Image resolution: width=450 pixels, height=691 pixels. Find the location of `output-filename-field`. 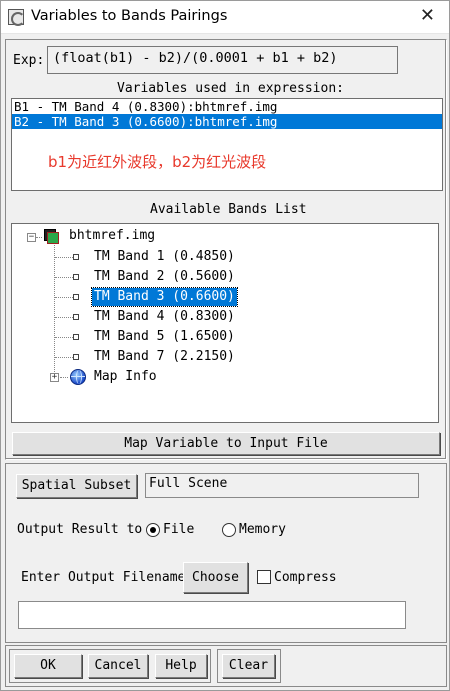

output-filename-field is located at coordinates (212, 615).